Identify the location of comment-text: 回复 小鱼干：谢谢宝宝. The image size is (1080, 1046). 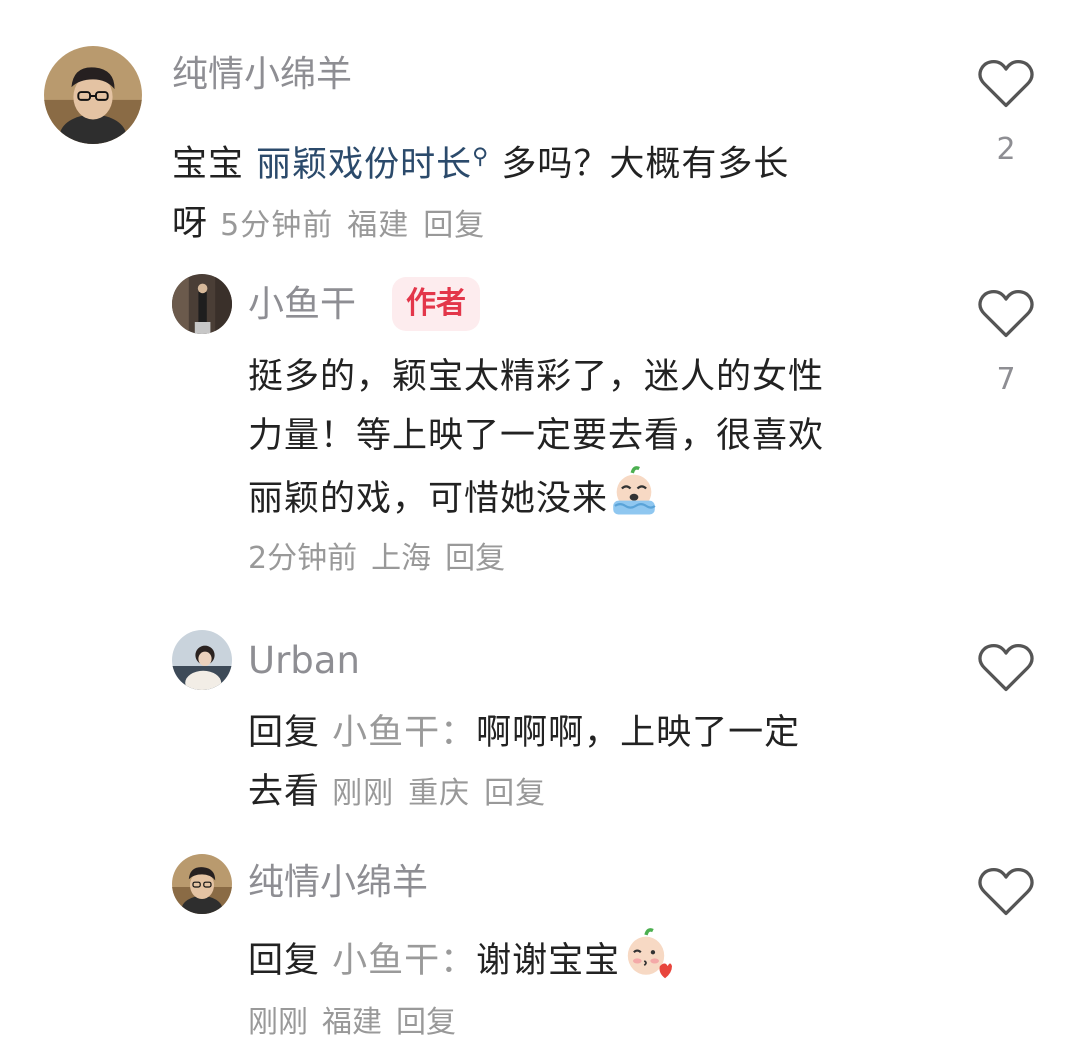
(598, 959).